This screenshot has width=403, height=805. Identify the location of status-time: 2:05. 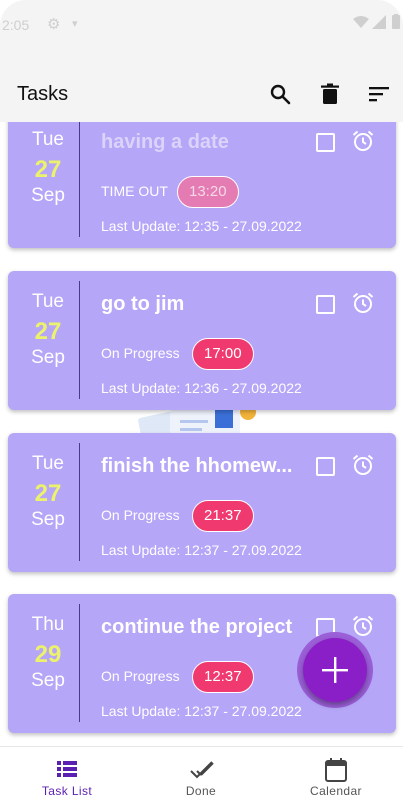
(16, 25).